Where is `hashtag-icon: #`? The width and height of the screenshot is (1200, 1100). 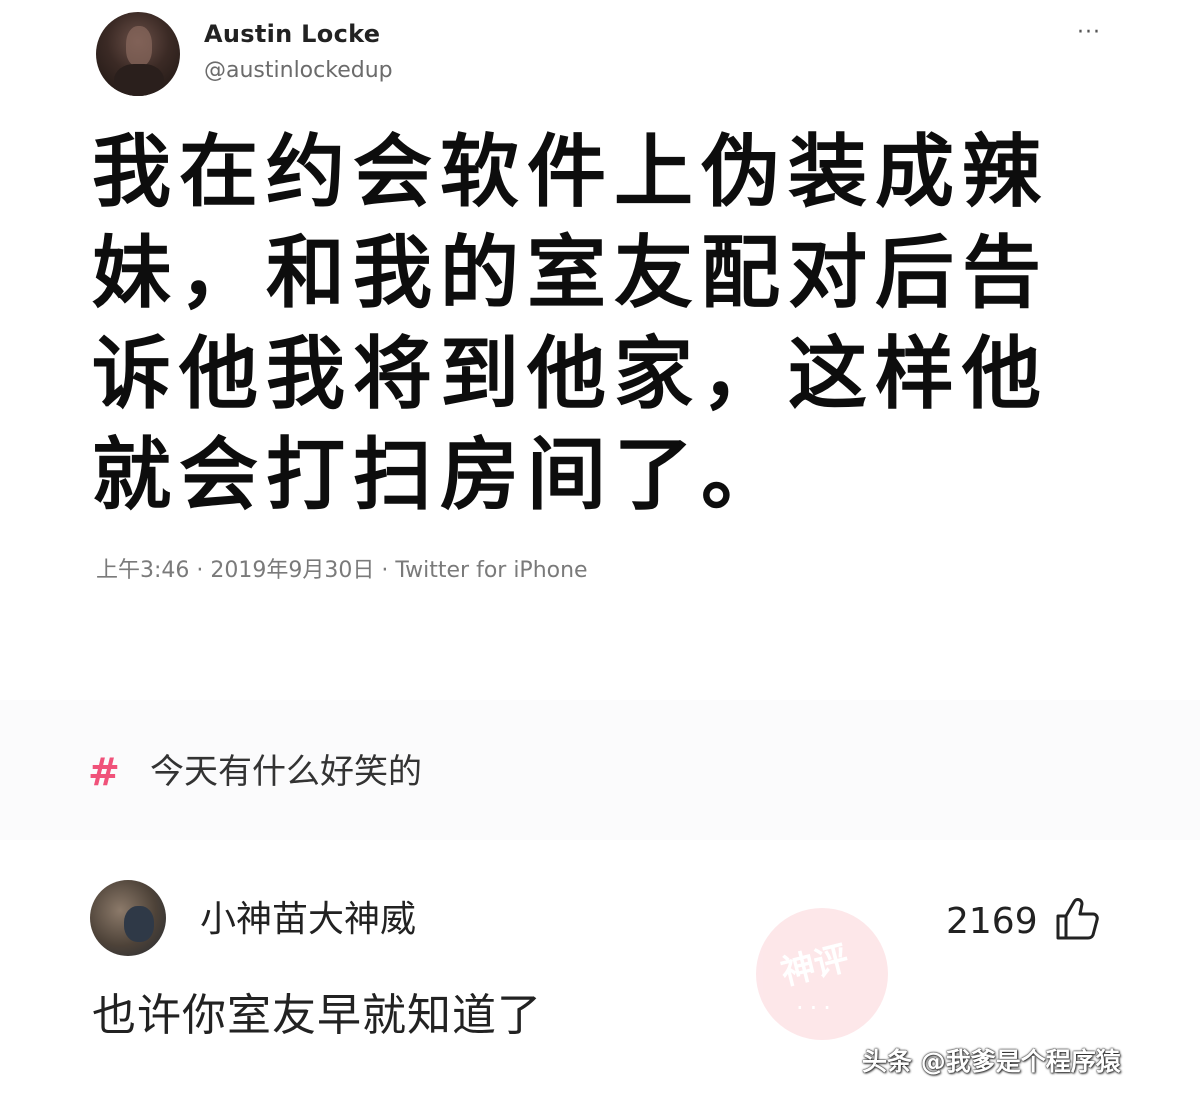 hashtag-icon: # is located at coordinates (104, 772).